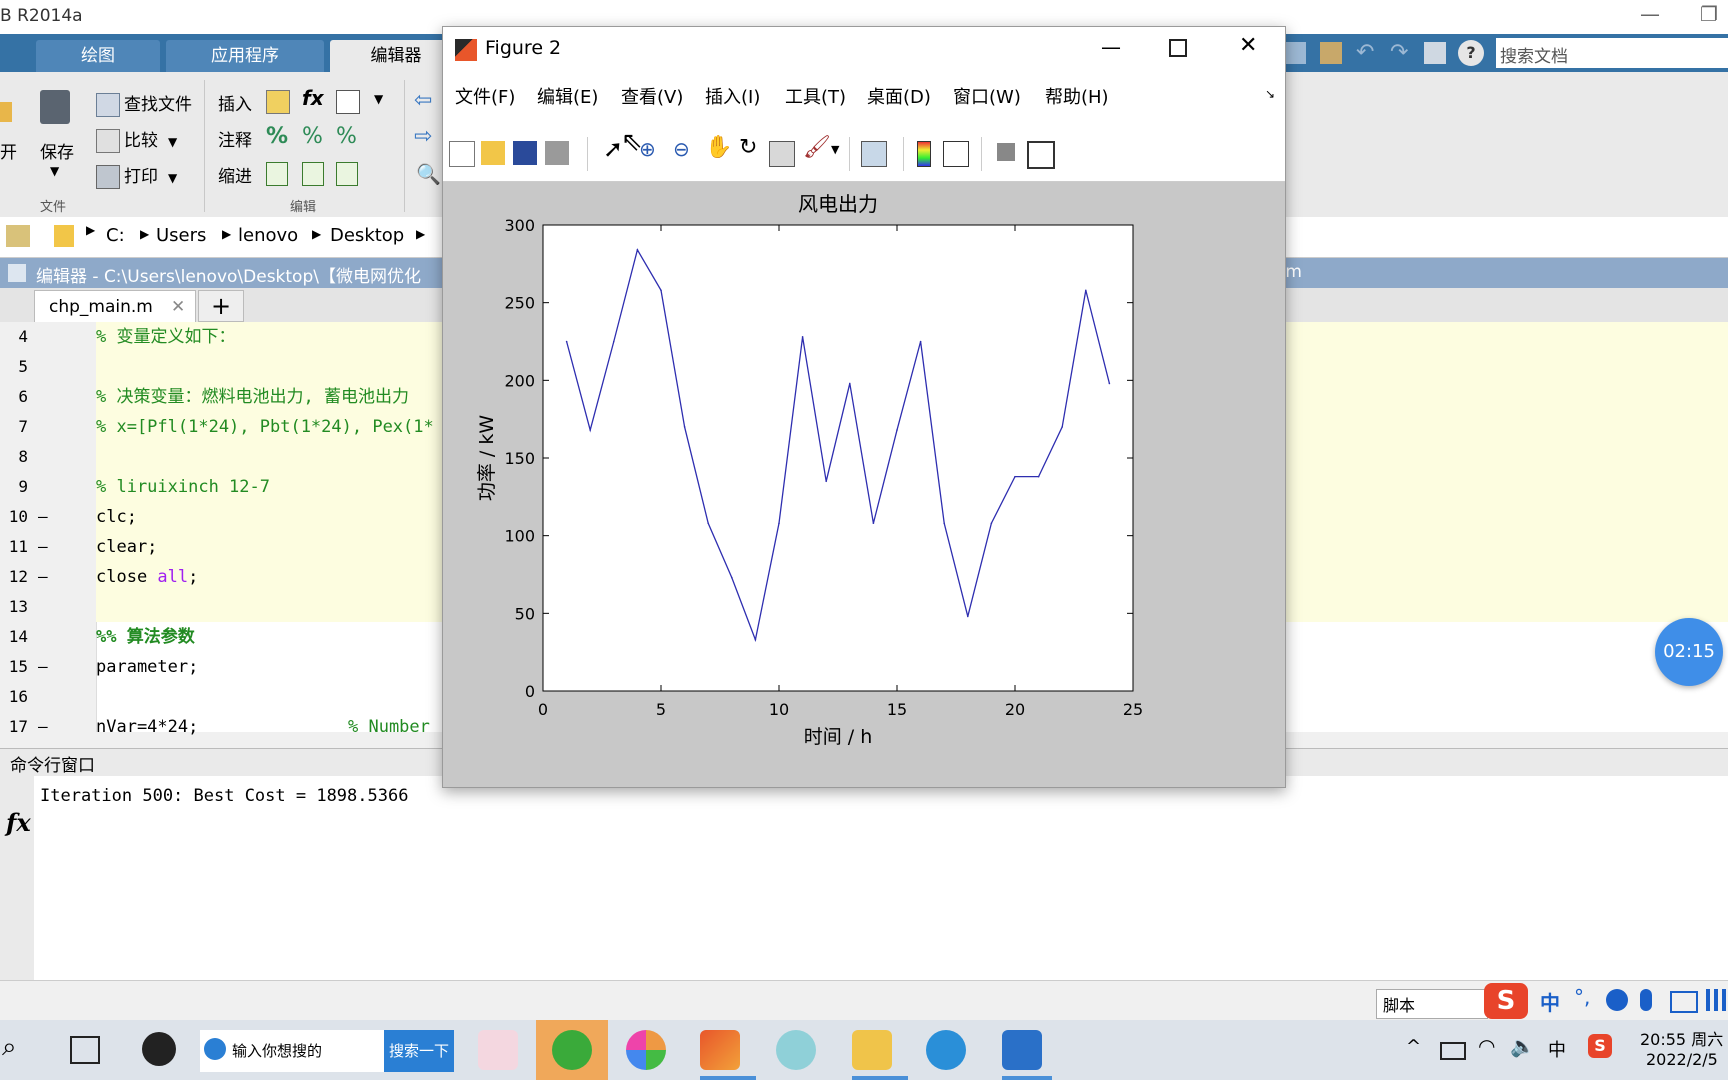 Image resolution: width=1728 pixels, height=1080 pixels. What do you see at coordinates (572, 1050) in the screenshot?
I see `browser-green-icon` at bounding box center [572, 1050].